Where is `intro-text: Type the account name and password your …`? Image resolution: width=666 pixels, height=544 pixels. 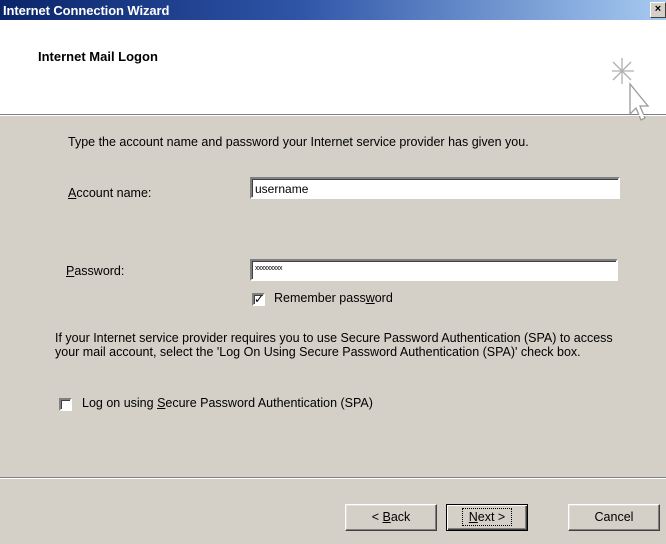 intro-text: Type the account name and password your … is located at coordinates (298, 142).